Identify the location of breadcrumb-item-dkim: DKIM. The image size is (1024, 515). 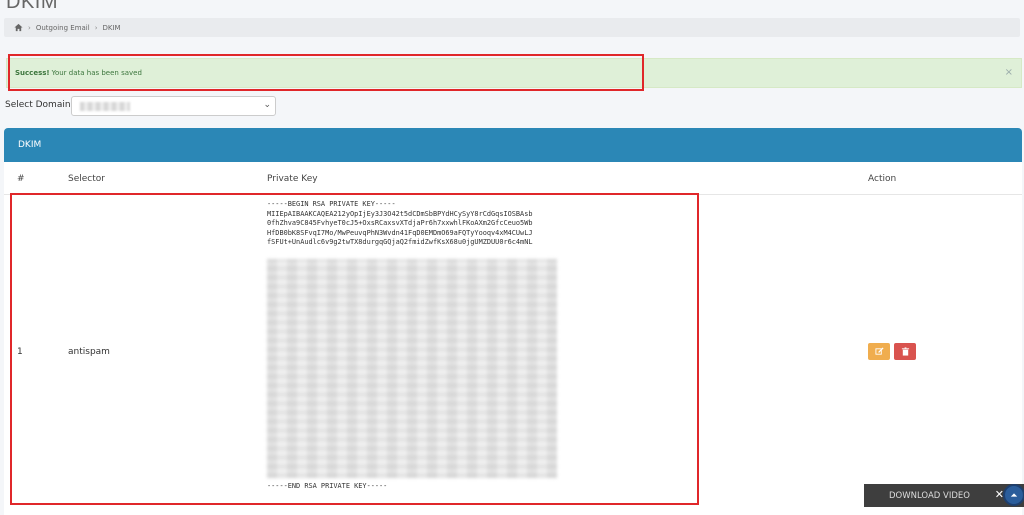
(111, 27).